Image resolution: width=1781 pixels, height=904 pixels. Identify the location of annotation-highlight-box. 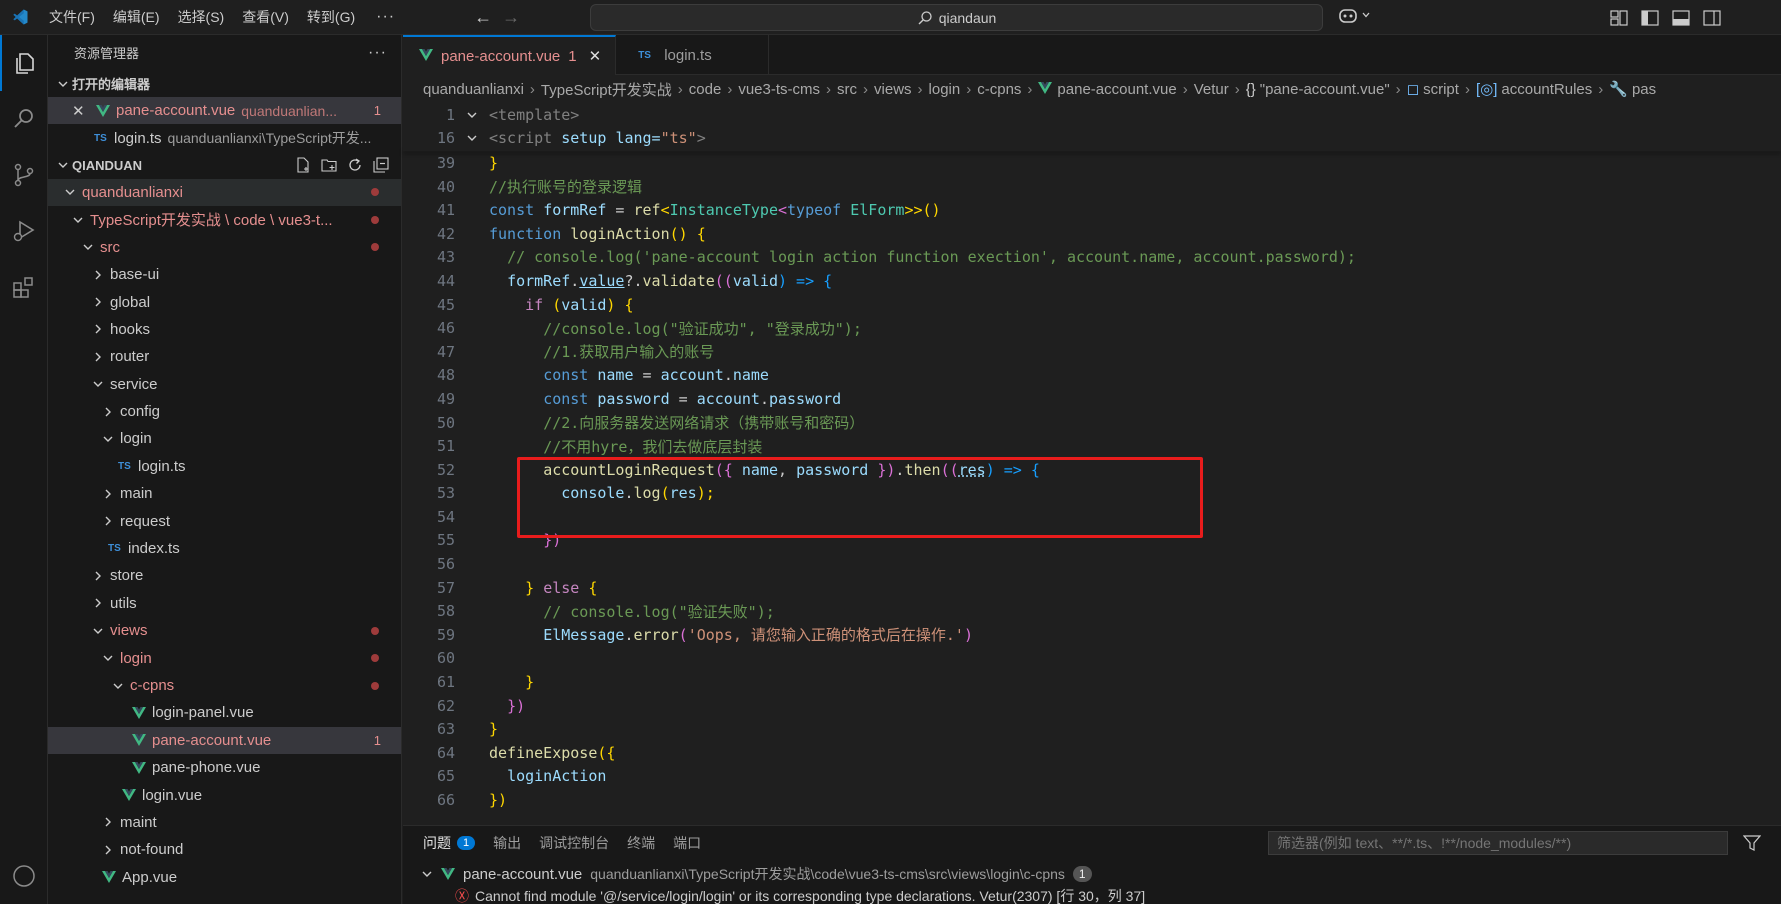
(860, 497).